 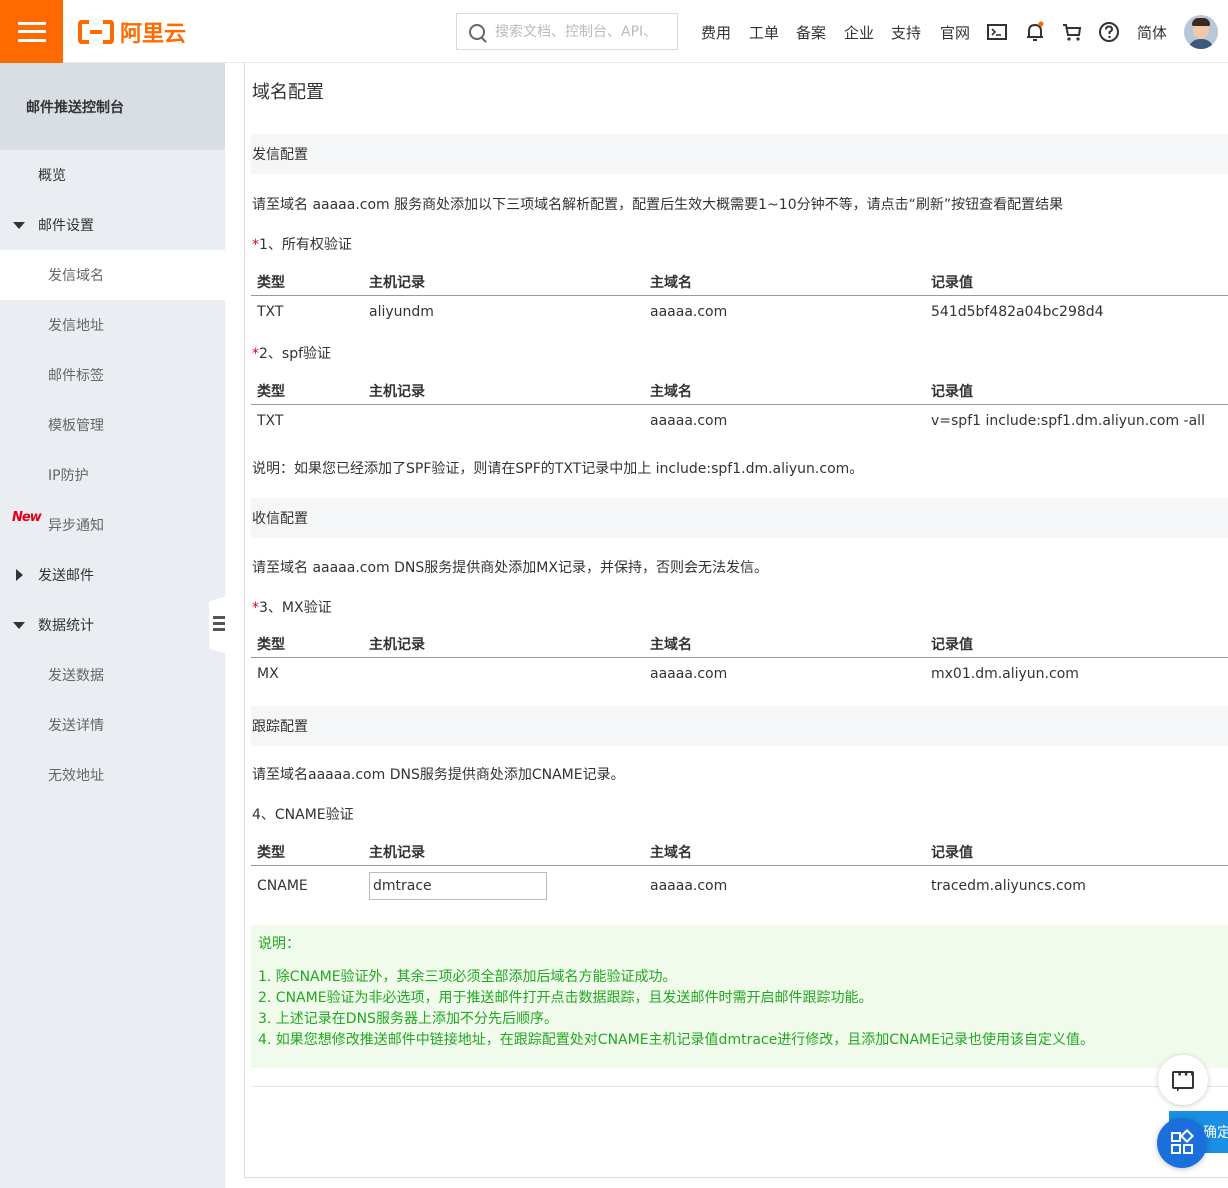 What do you see at coordinates (292, 608) in the screenshot?
I see `mx-label: *3、MX验证` at bounding box center [292, 608].